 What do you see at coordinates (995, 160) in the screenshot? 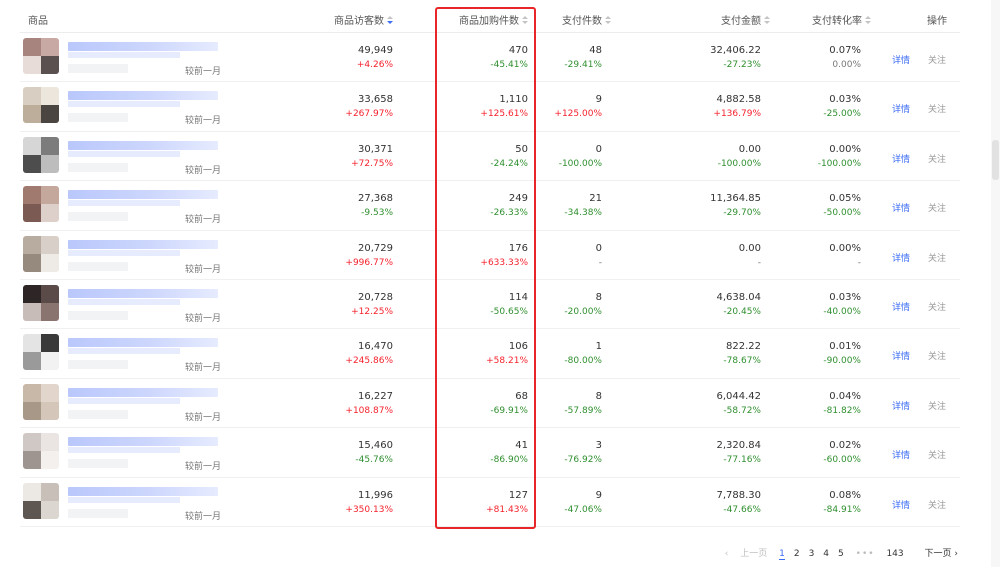
I see `scrollbar-thumb` at bounding box center [995, 160].